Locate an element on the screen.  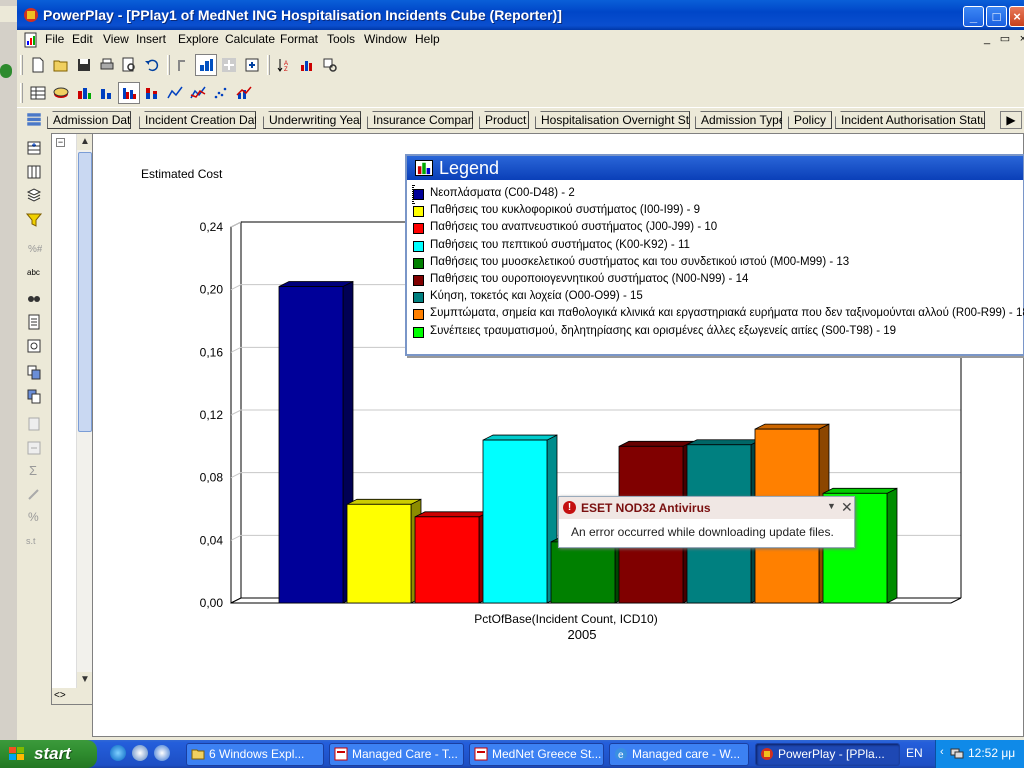
calc-button is located at coordinates (34, 448).